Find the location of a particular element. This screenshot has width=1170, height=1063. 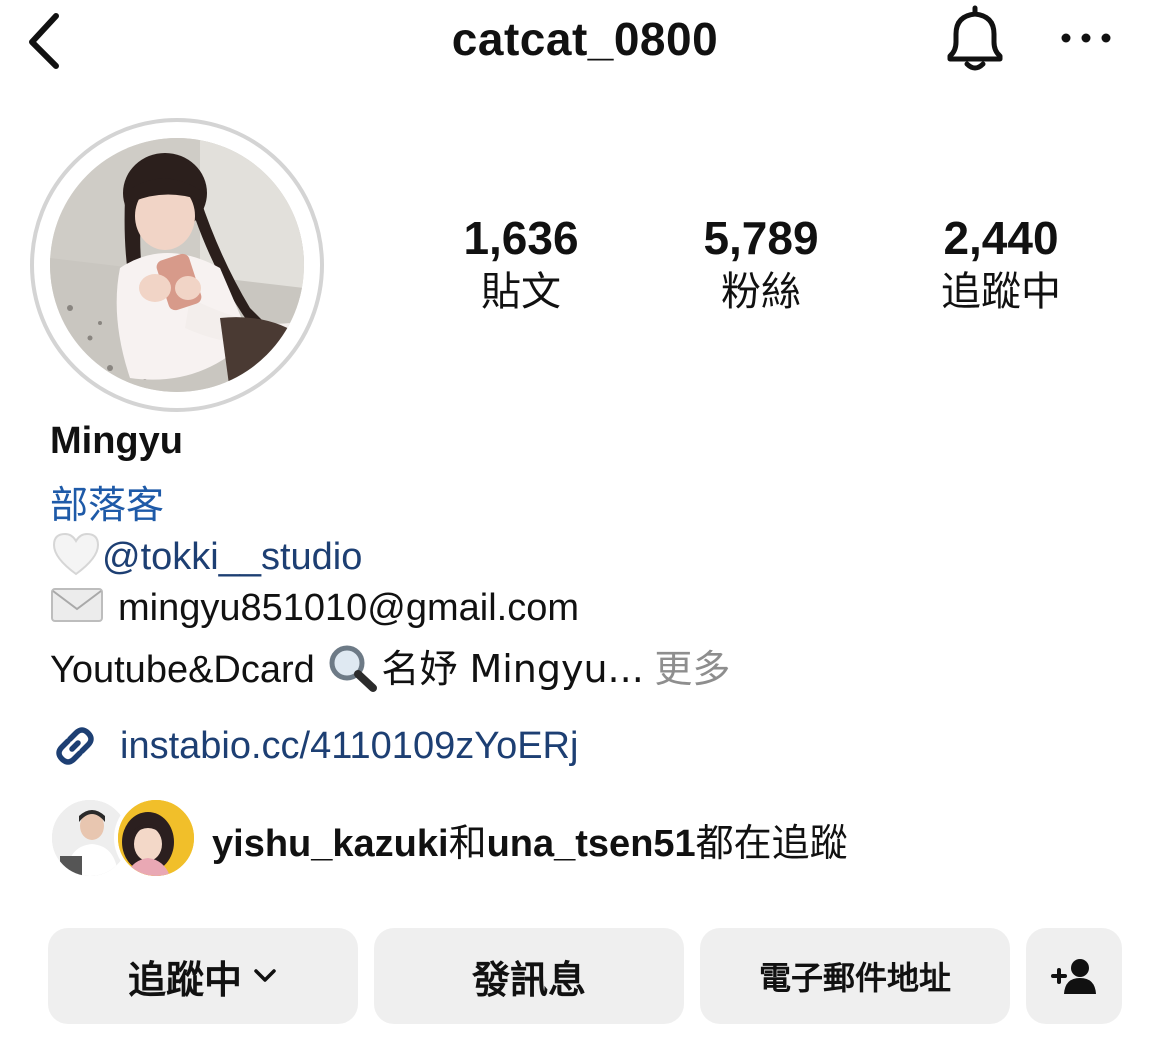

more-options-button is located at coordinates (1086, 38).